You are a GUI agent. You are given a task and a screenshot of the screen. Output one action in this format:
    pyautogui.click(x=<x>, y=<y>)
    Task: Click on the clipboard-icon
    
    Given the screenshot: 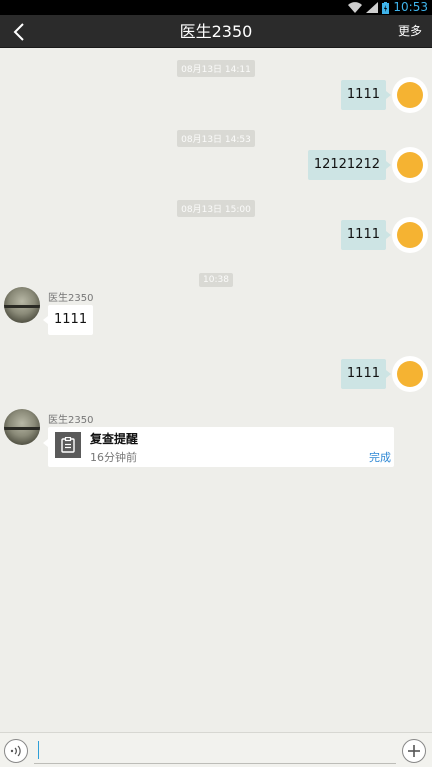 What is the action you would take?
    pyautogui.click(x=68, y=445)
    